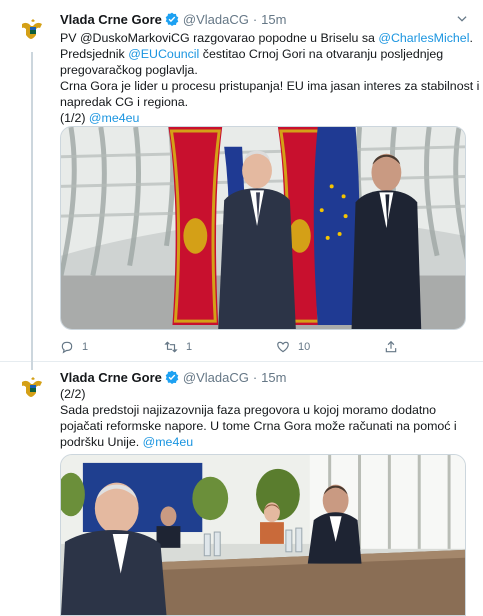 This screenshot has height=616, width=483. I want to click on thread-connector, so click(32, 211).